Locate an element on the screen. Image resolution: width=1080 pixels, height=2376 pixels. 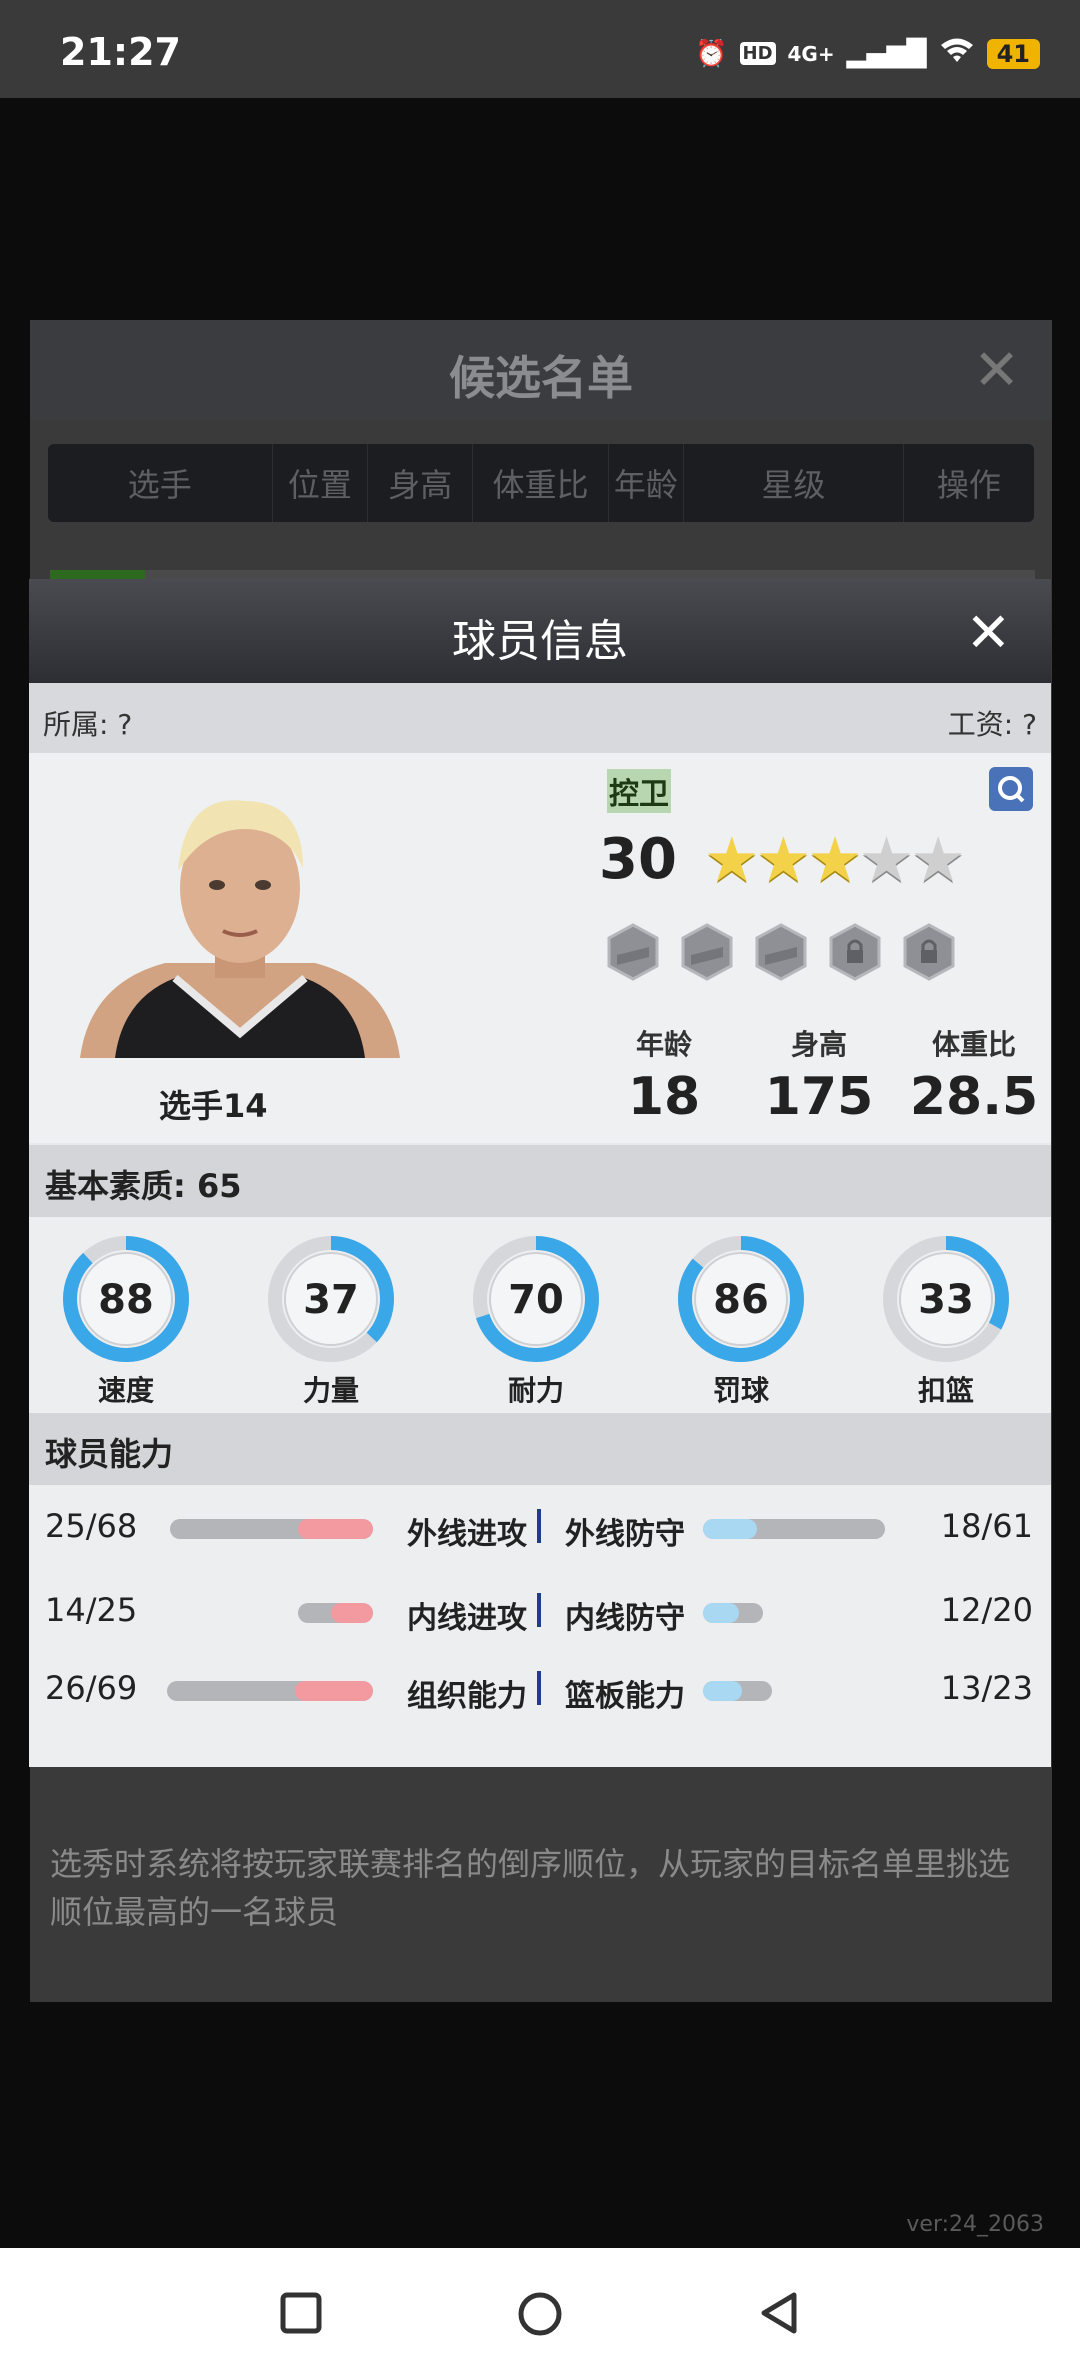
ability-row: 14/25 内线进攻 内线防守 12/20 is located at coordinates (540, 1611).